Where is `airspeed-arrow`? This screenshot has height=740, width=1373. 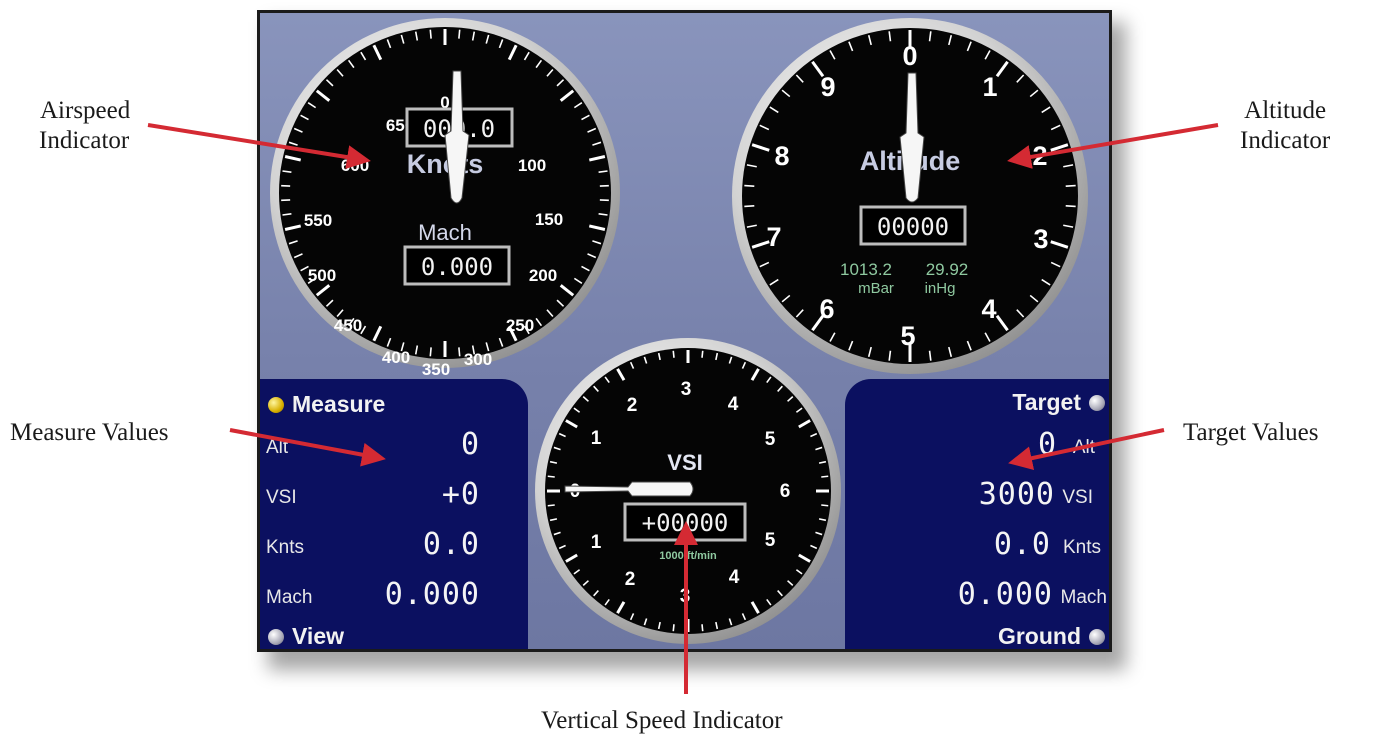 airspeed-arrow is located at coordinates (259, 146).